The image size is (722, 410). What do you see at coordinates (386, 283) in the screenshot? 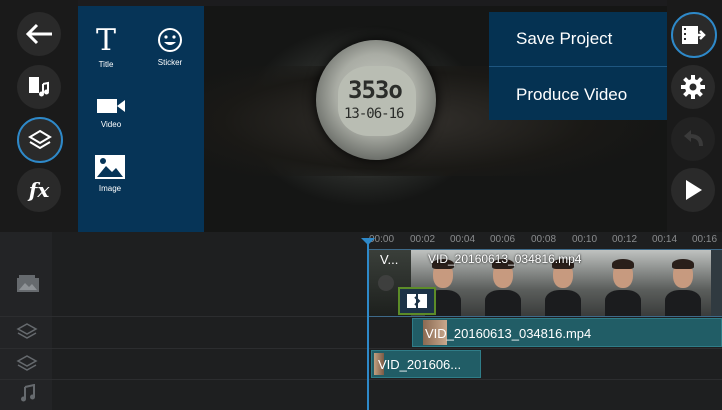
I see `clip-handle` at bounding box center [386, 283].